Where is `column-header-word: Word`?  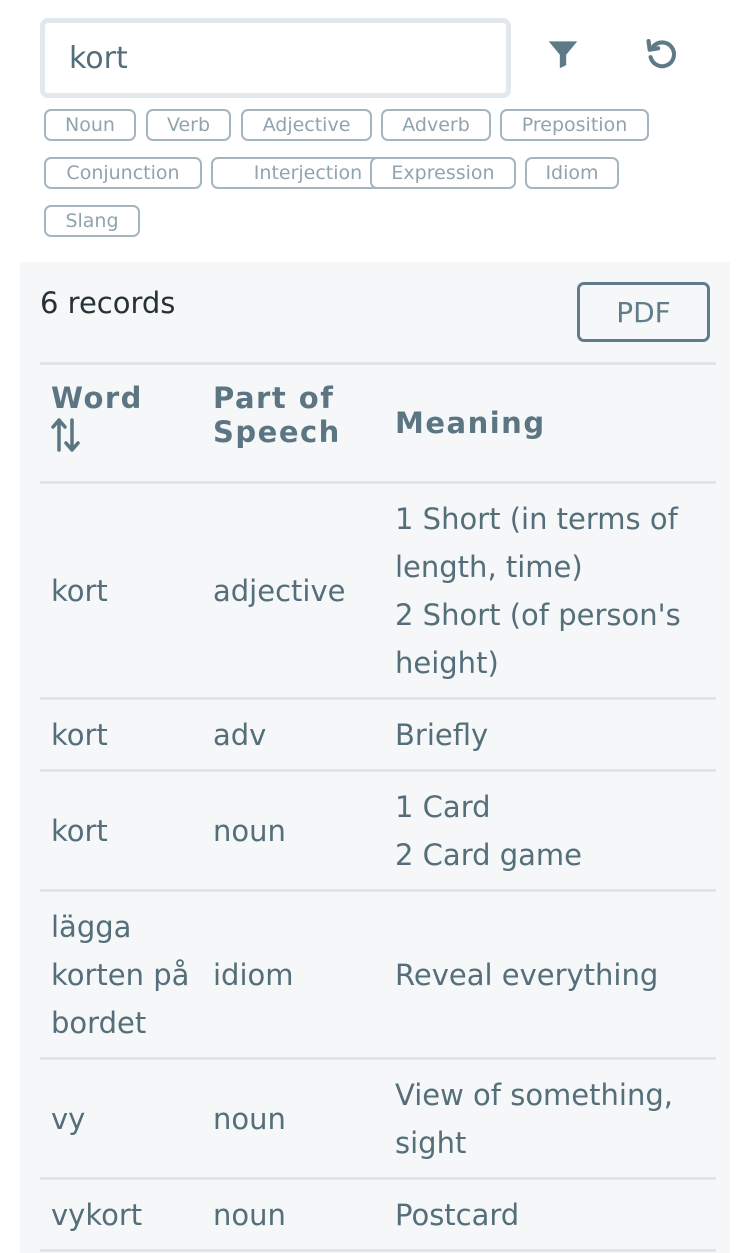
column-header-word: Word is located at coordinates (126, 417).